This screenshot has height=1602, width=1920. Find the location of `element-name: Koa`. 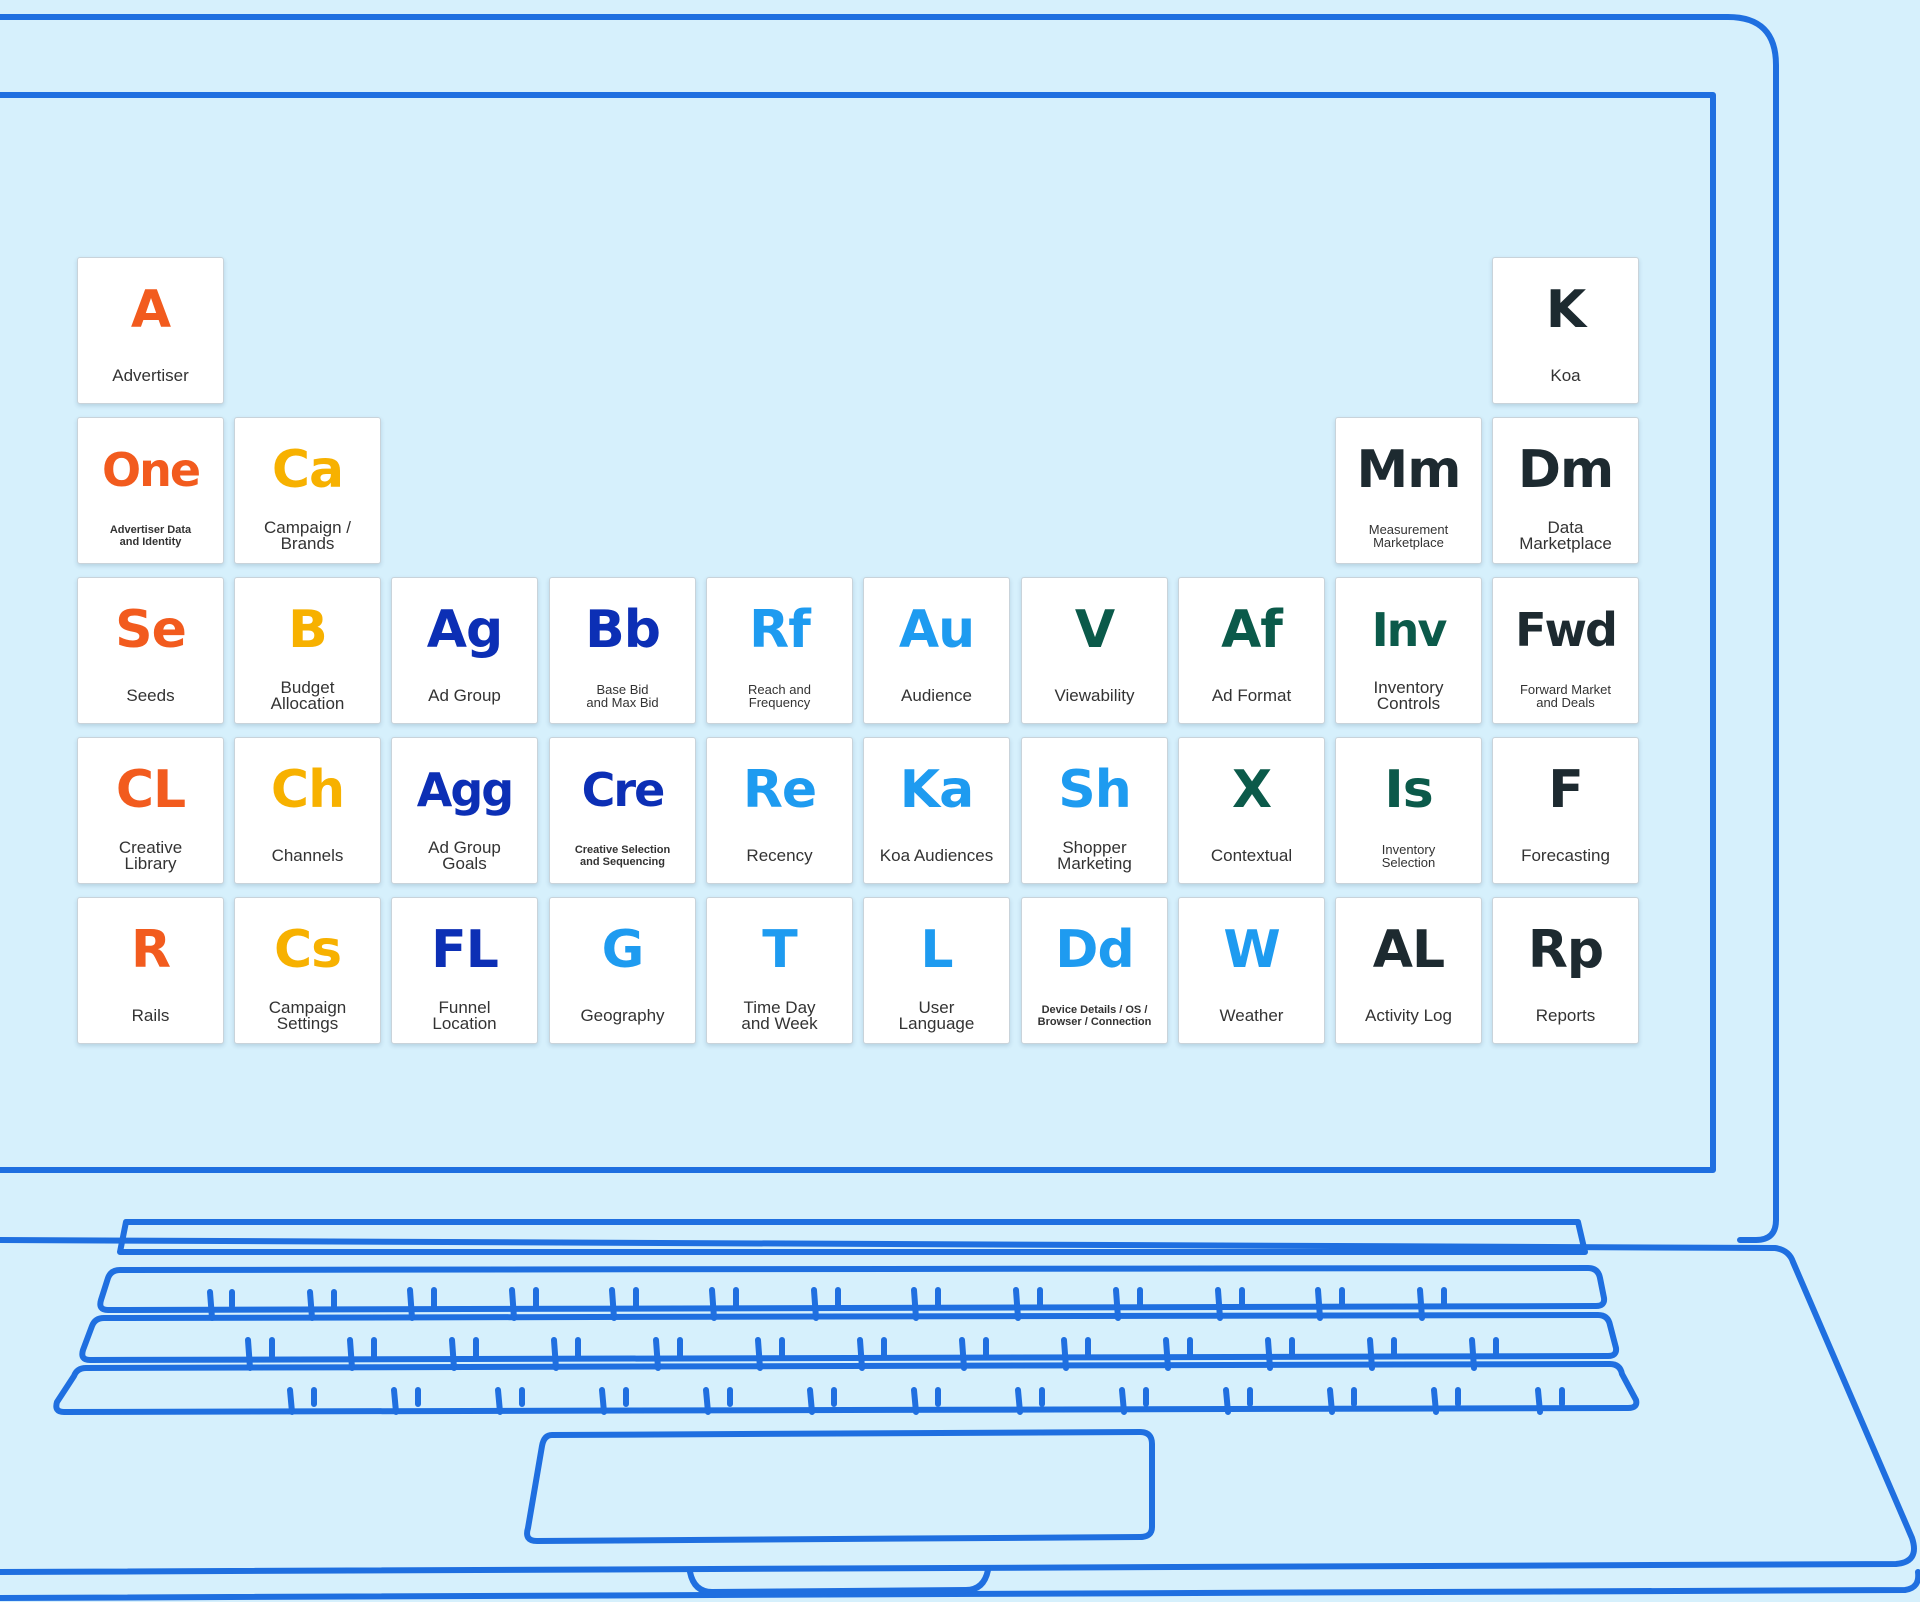

element-name: Koa is located at coordinates (1565, 375).